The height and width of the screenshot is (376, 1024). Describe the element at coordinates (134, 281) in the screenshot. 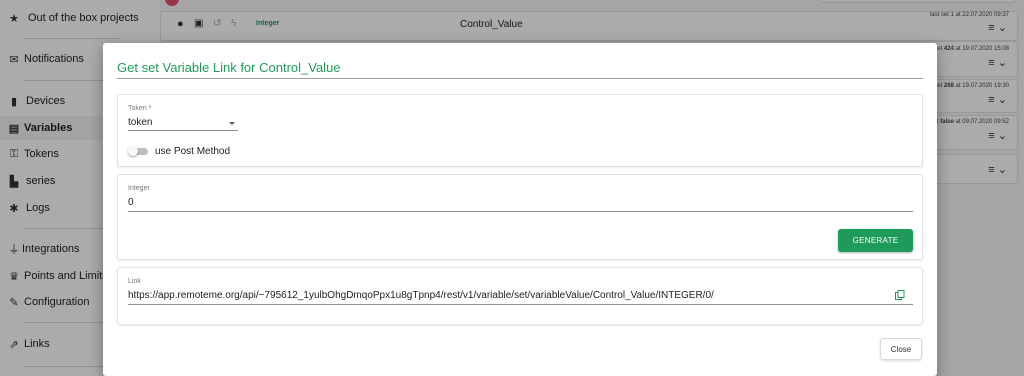

I see `link-label: Link` at that location.